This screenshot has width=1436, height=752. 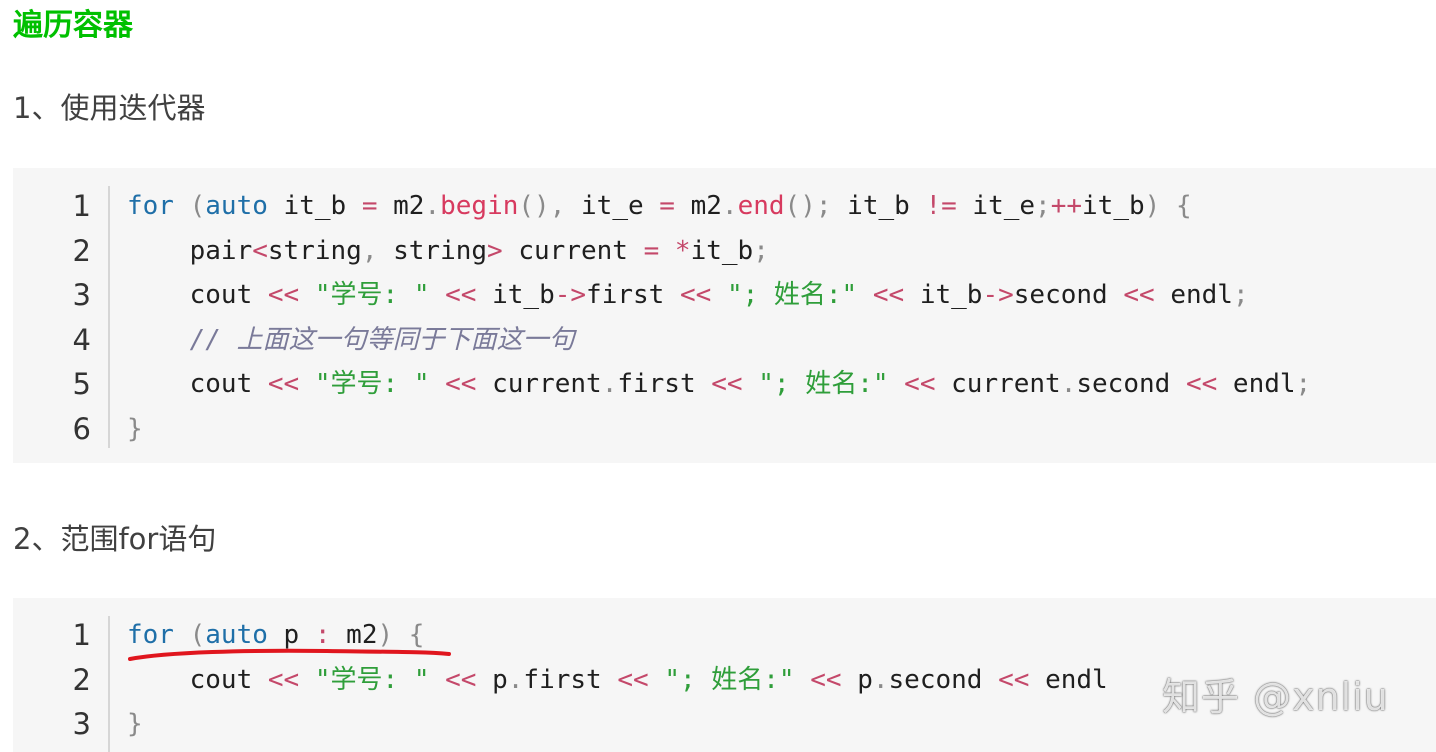 What do you see at coordinates (236, 206) in the screenshot?
I see `code-token: auto` at bounding box center [236, 206].